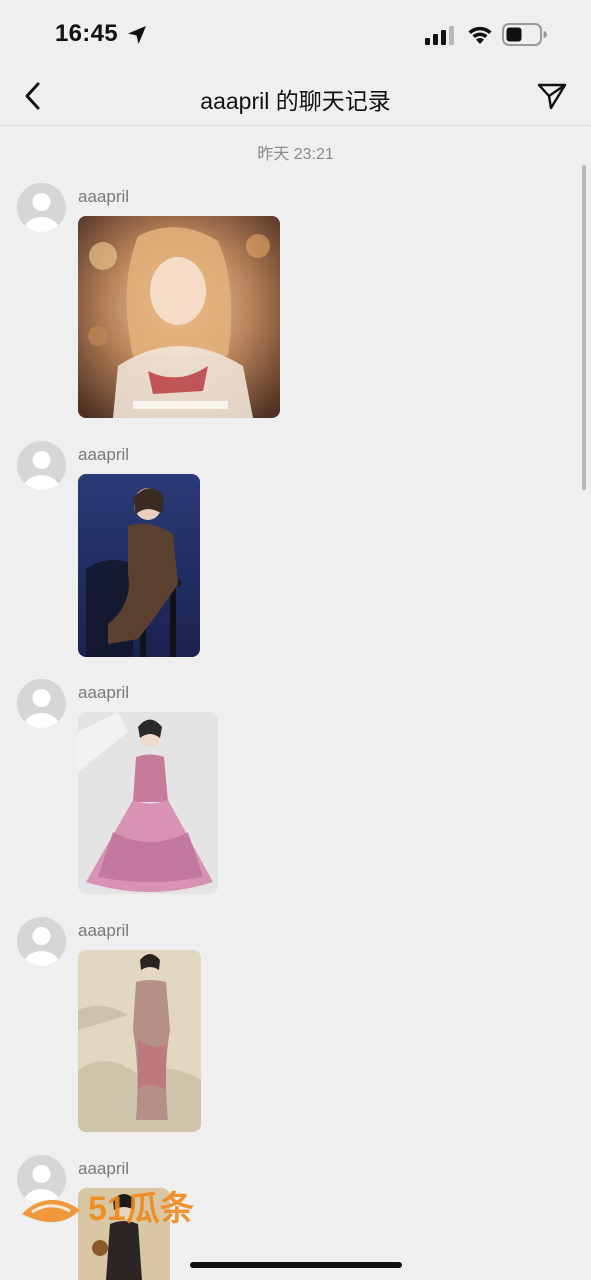 The width and height of the screenshot is (591, 1280). Describe the element at coordinates (295, 101) in the screenshot. I see `page-title: aaapril 的聊天记录` at that location.